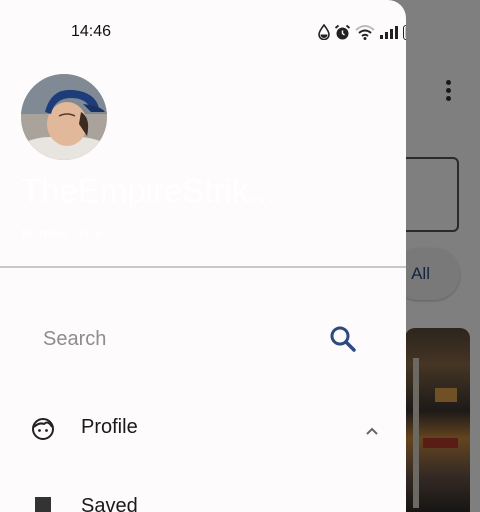  I want to click on search-icon, so click(343, 339).